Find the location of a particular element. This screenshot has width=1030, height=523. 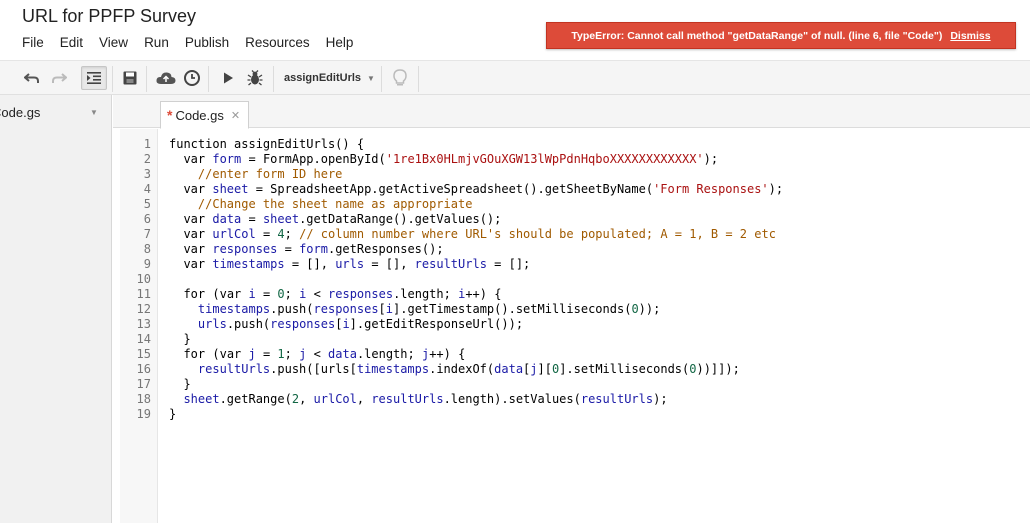

line-number: 18 is located at coordinates (143, 399).